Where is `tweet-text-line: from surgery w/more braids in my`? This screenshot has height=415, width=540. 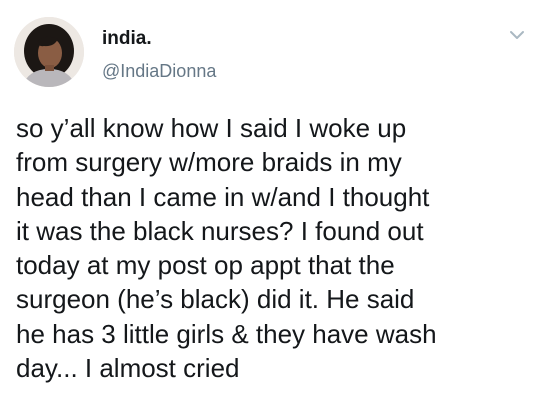 tweet-text-line: from surgery w/more braids in my is located at coordinates (209, 162).